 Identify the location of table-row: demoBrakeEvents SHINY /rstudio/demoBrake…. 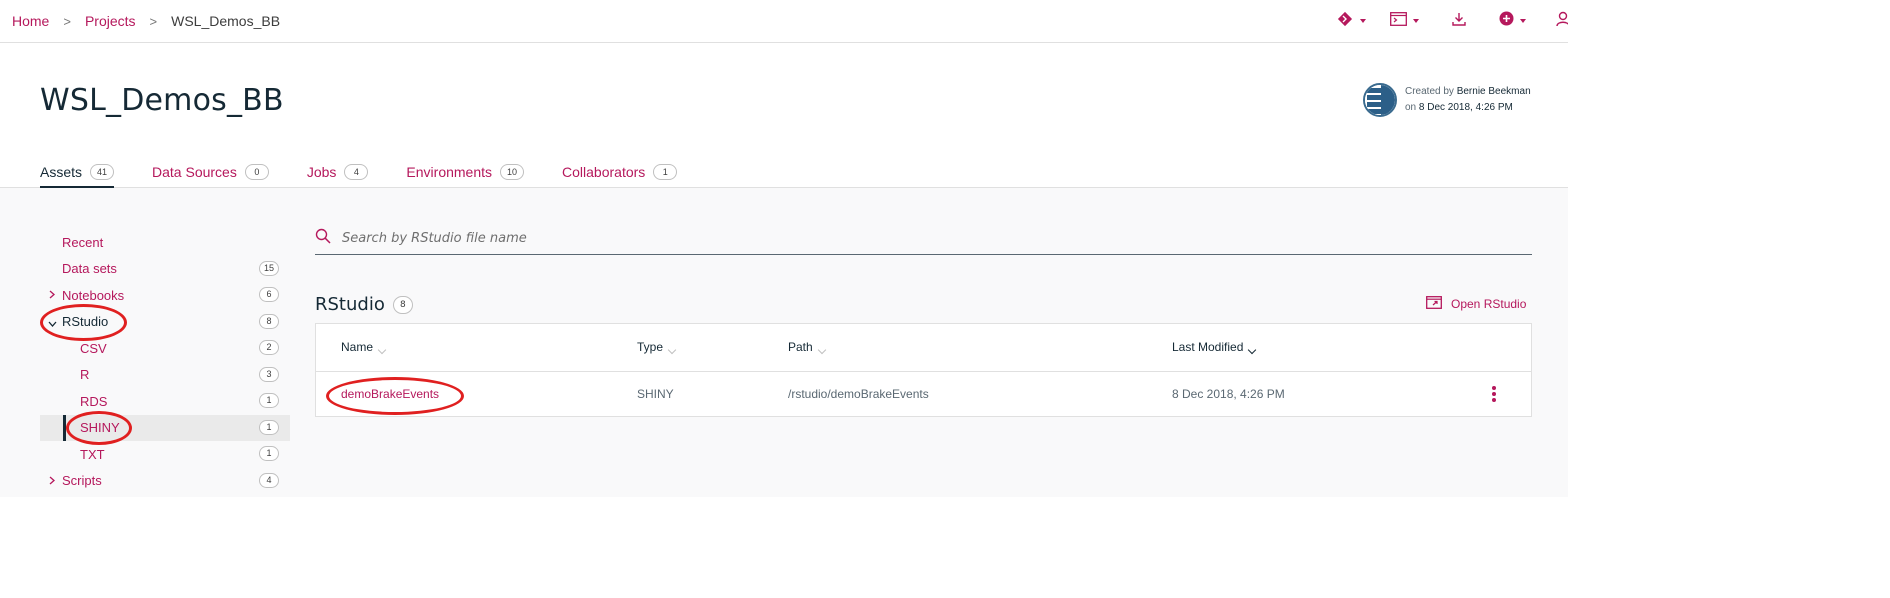
(923, 394).